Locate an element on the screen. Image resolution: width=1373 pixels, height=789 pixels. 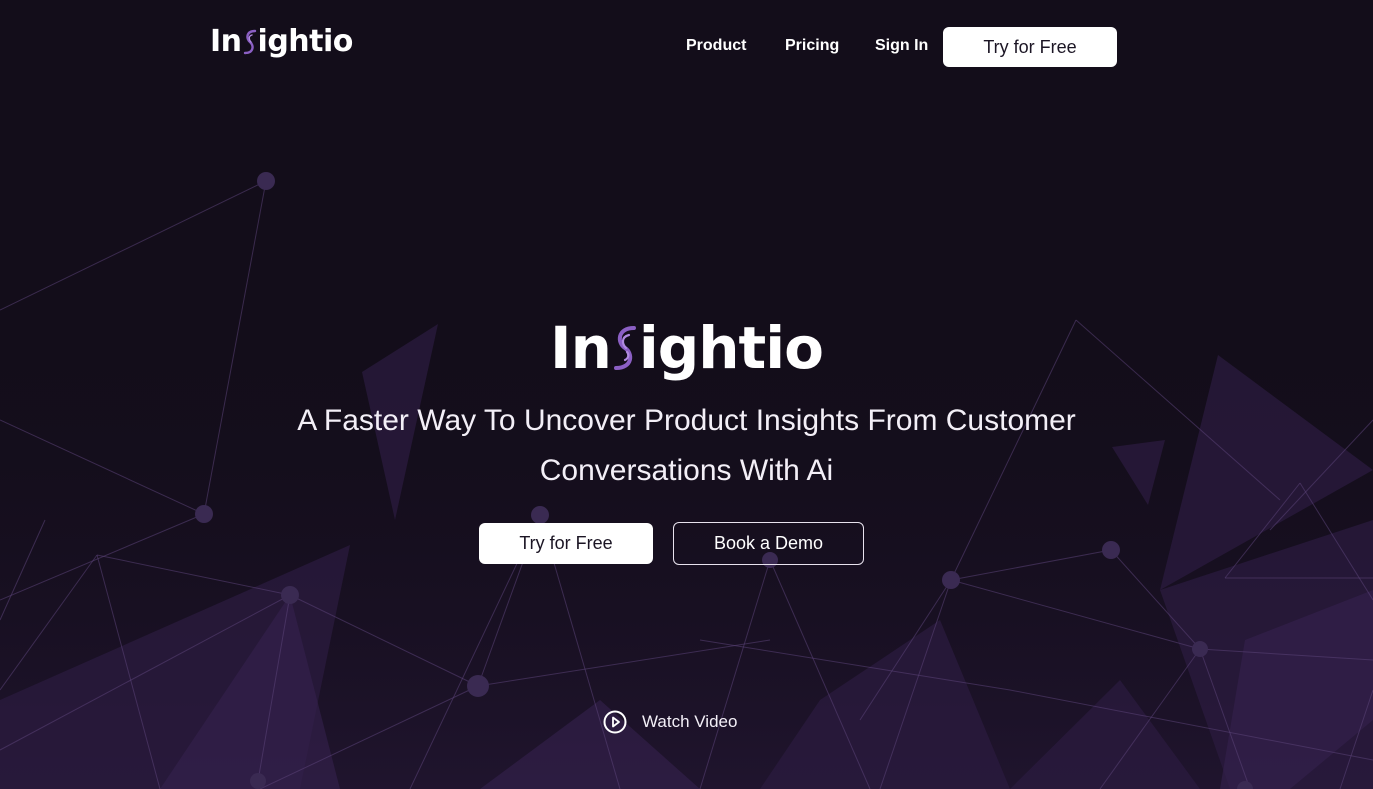
watch-video-label: Watch Video is located at coordinates (690, 721).